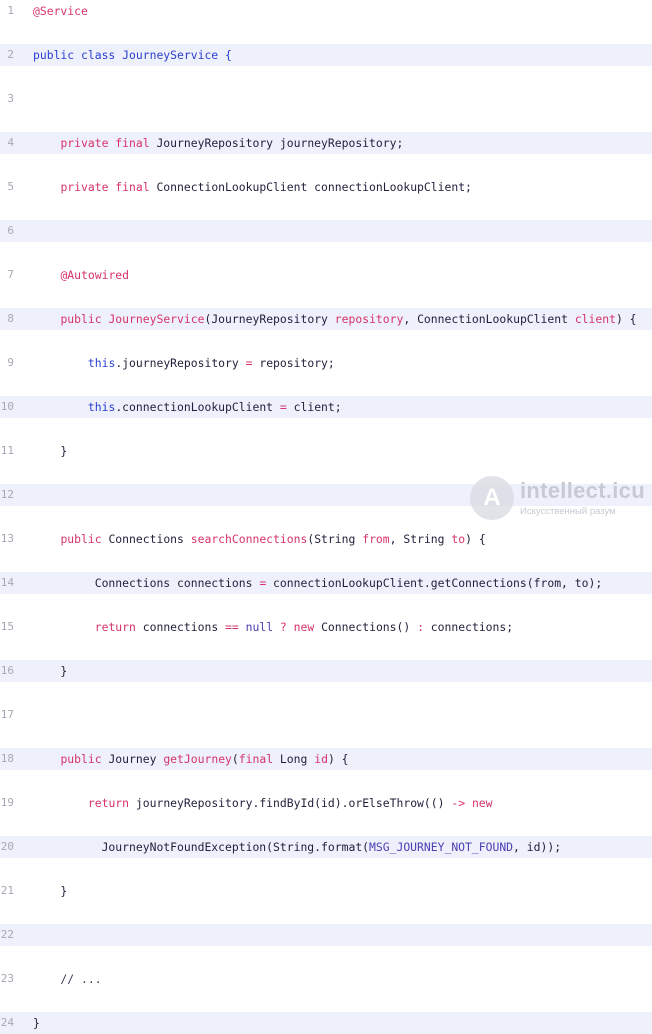  What do you see at coordinates (366, 627) in the screenshot?
I see `code-token: Connections()` at bounding box center [366, 627].